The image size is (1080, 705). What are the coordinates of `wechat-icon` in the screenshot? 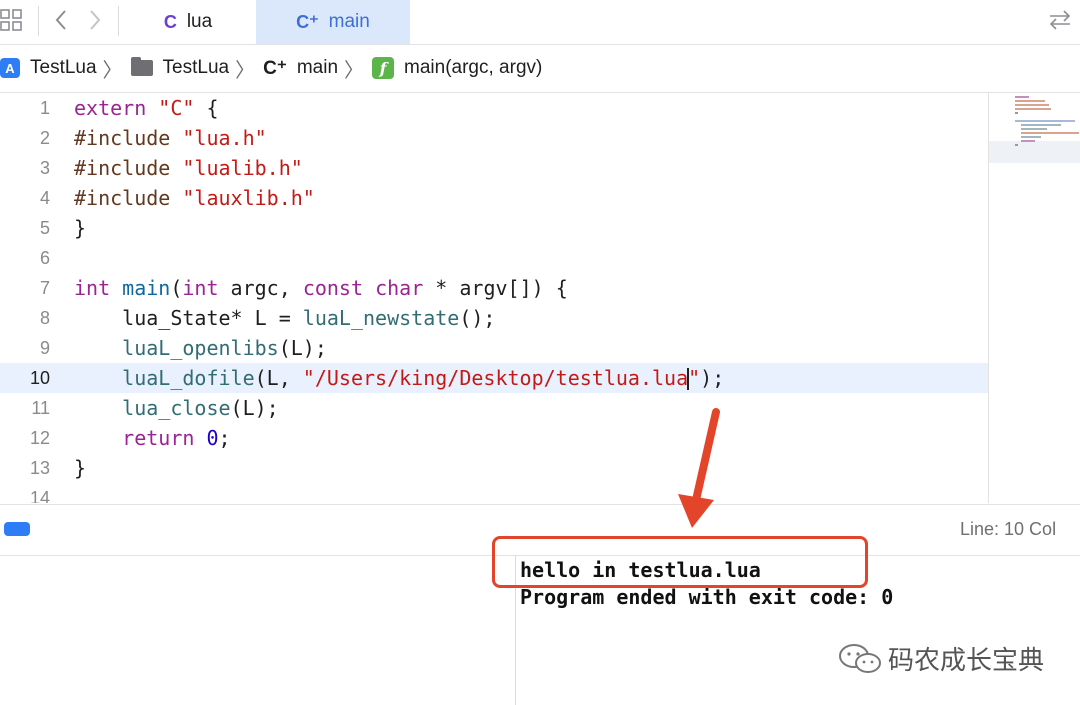 It's located at (860, 658).